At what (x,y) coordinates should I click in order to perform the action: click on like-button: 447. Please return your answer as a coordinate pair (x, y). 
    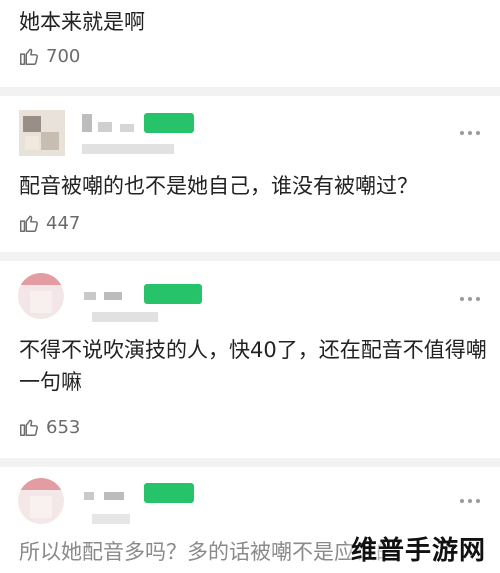
    Looking at the image, I should click on (49, 223).